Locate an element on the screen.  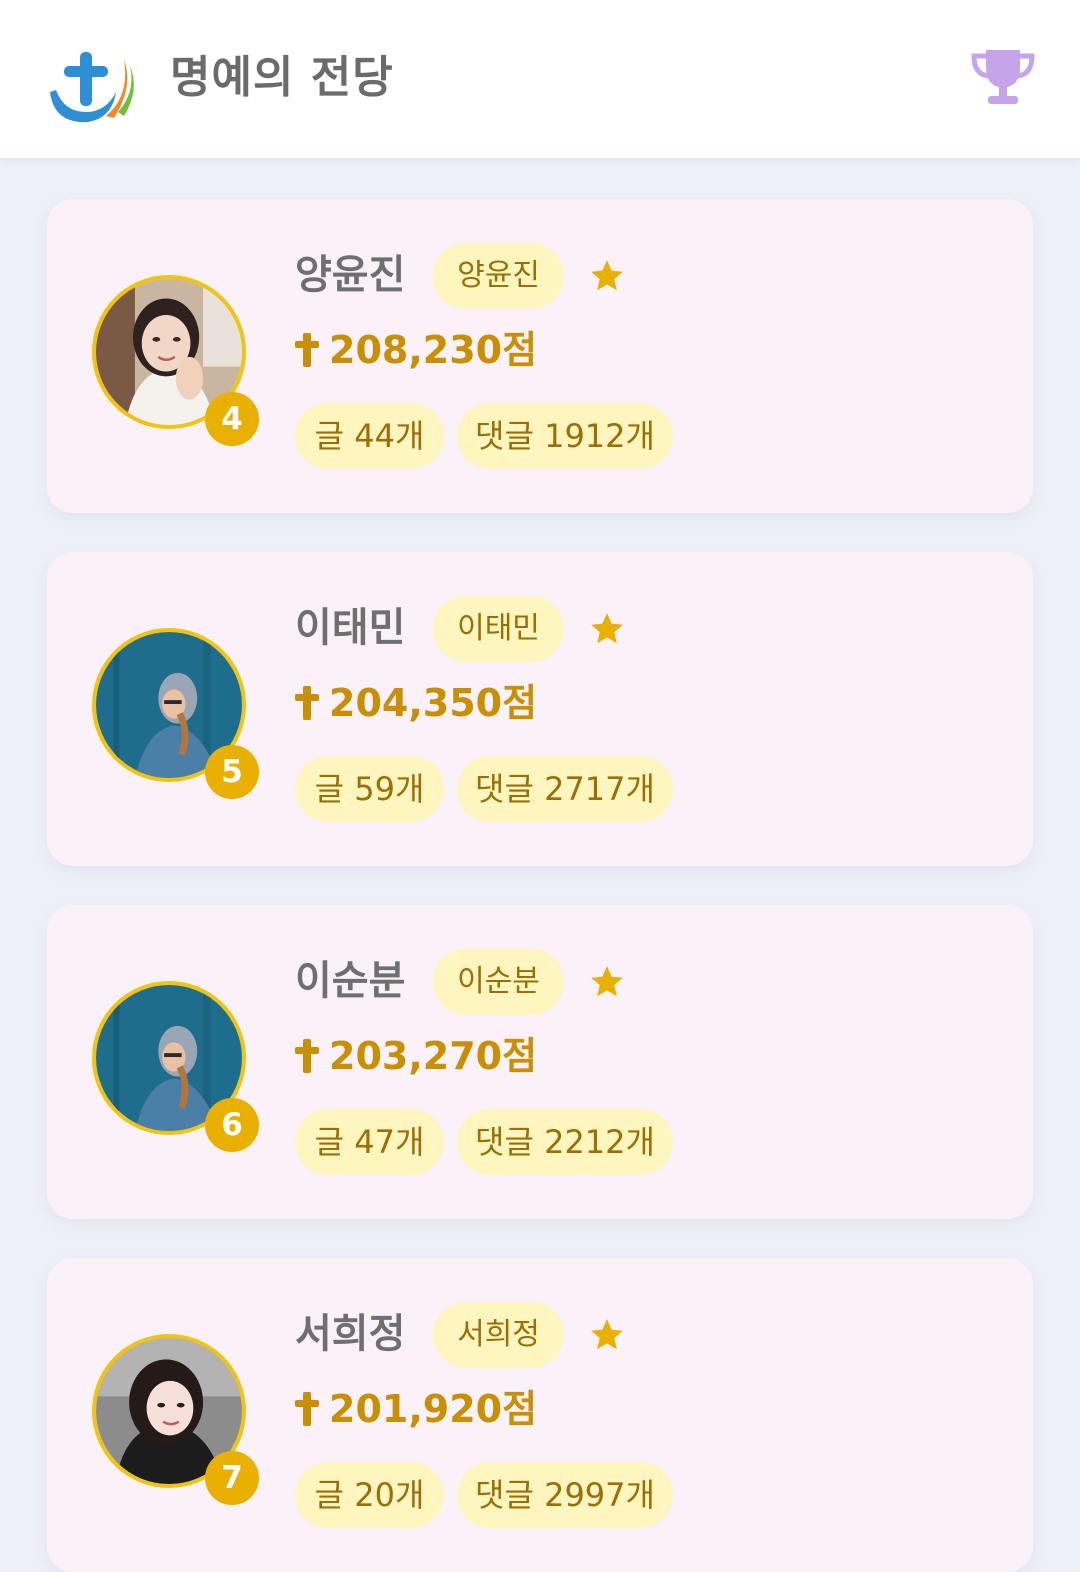
page-title: 명예의 전당 is located at coordinates (282, 77).